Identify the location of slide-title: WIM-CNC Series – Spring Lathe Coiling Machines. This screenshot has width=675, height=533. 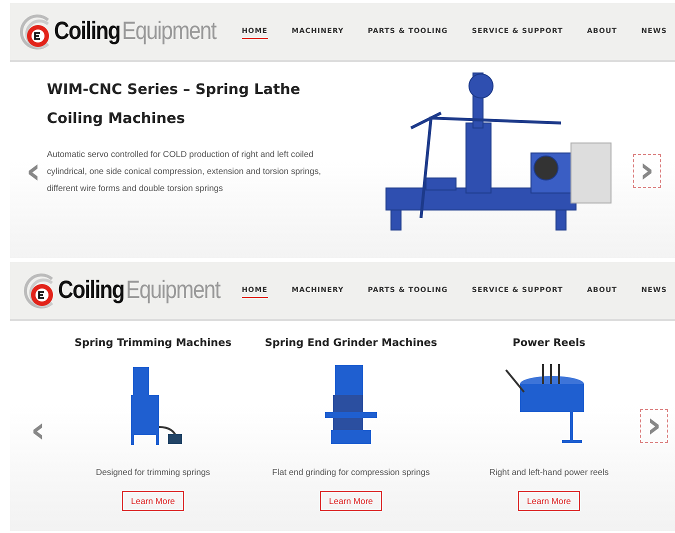
(174, 105).